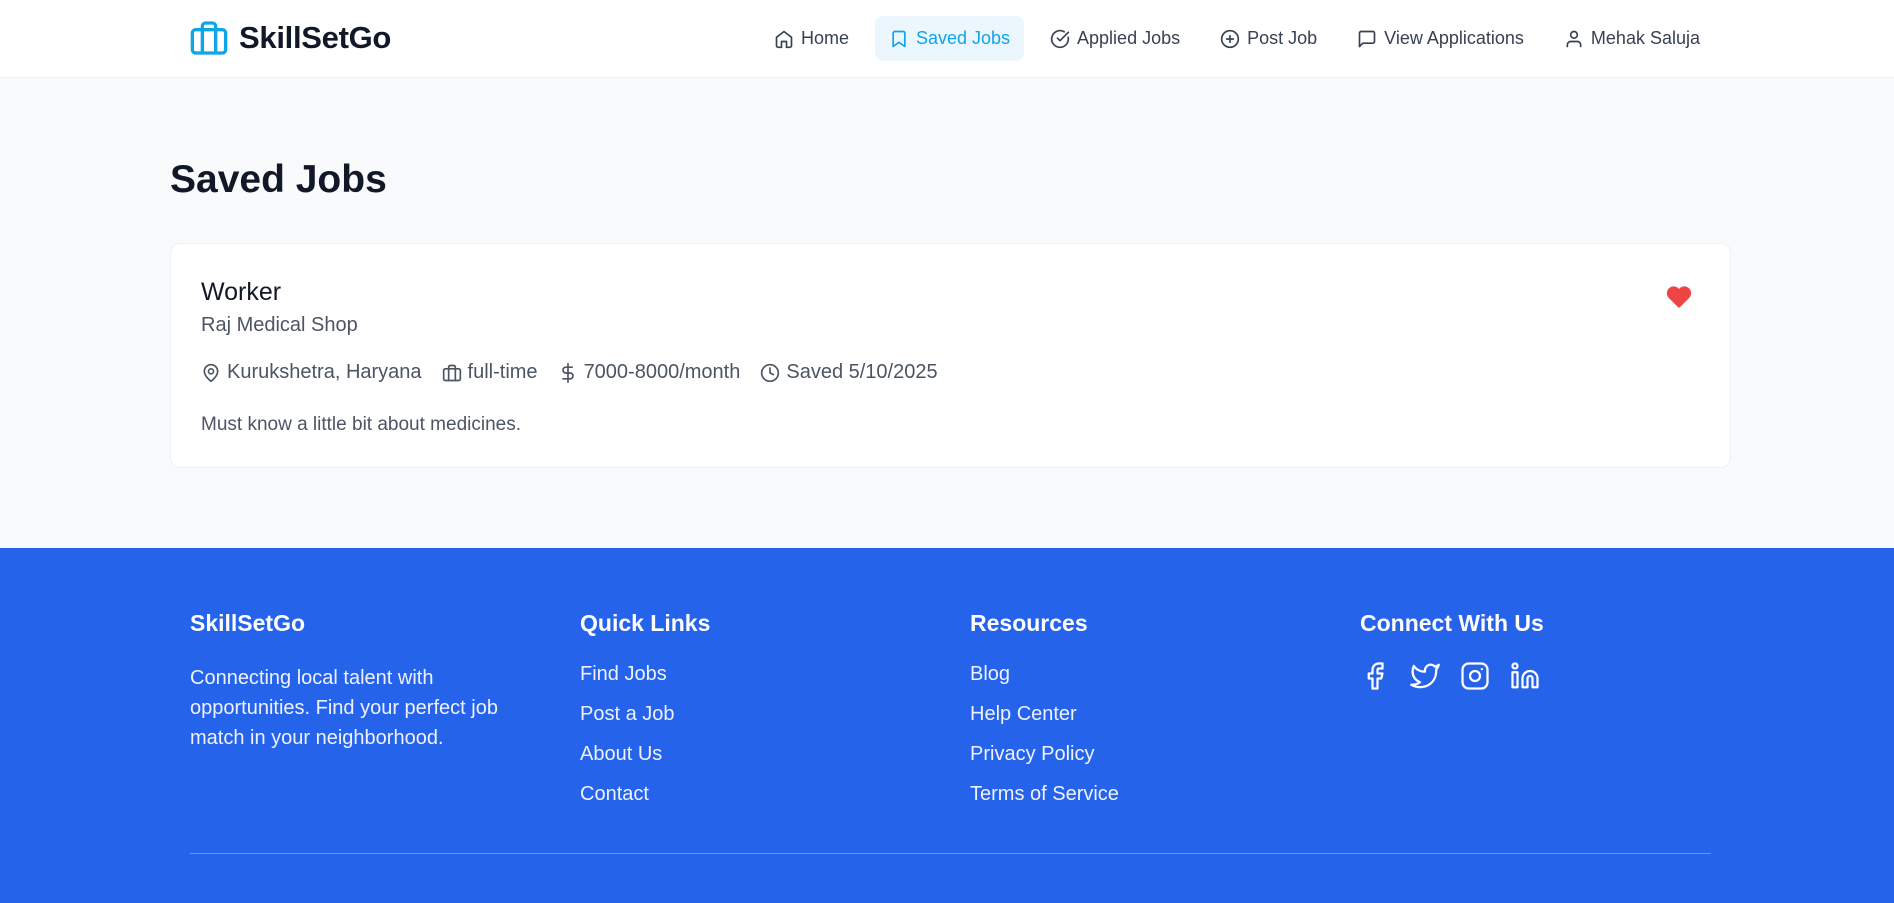 The image size is (1894, 903). Describe the element at coordinates (1230, 38) in the screenshot. I see `plus-circle-icon` at that location.